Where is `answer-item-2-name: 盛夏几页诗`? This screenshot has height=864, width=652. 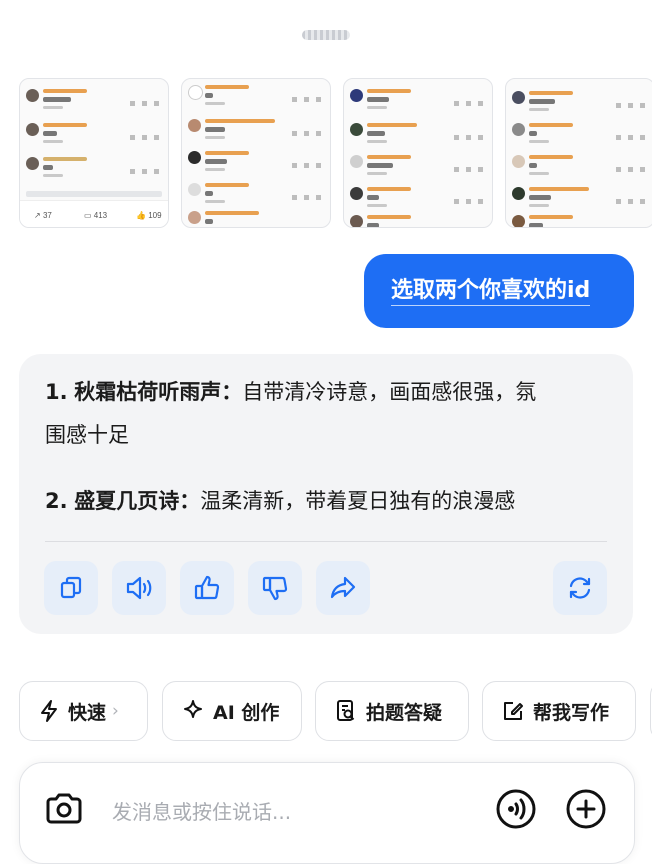 answer-item-2-name: 盛夏几页诗 is located at coordinates (127, 501).